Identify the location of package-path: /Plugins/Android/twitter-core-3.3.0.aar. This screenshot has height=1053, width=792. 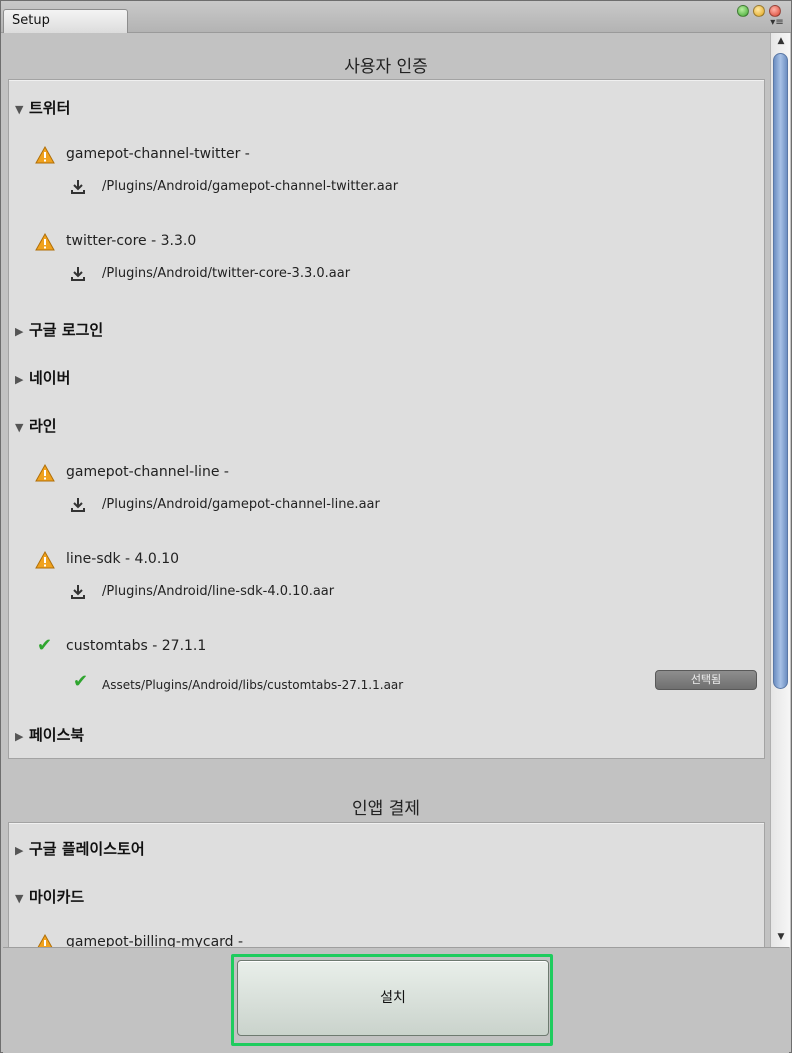
(226, 273).